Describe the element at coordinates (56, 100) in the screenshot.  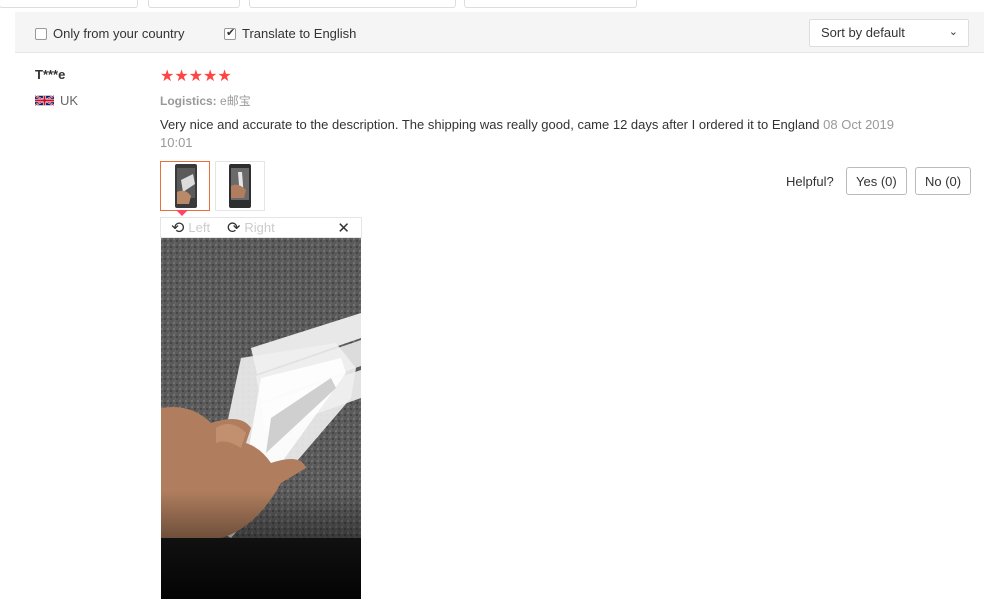
I see `reviewer-country: UK` at that location.